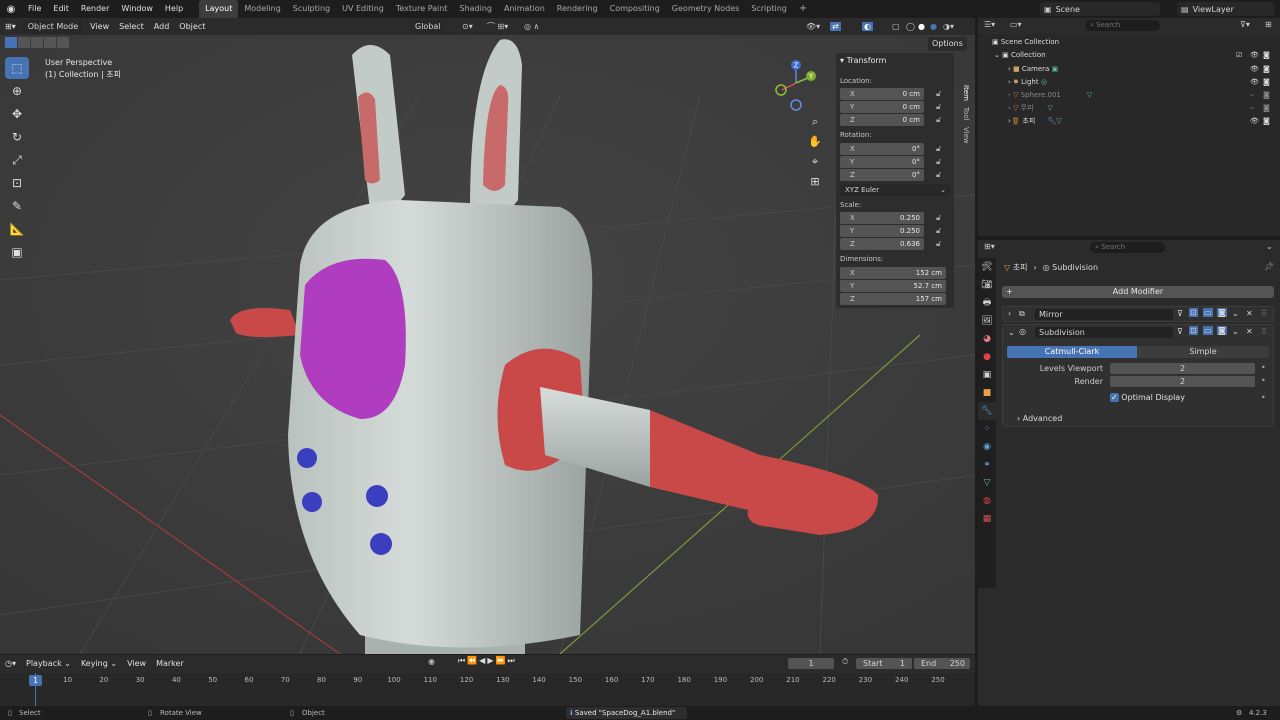 The image size is (1280, 720). I want to click on menu-window: Window, so click(137, 9).